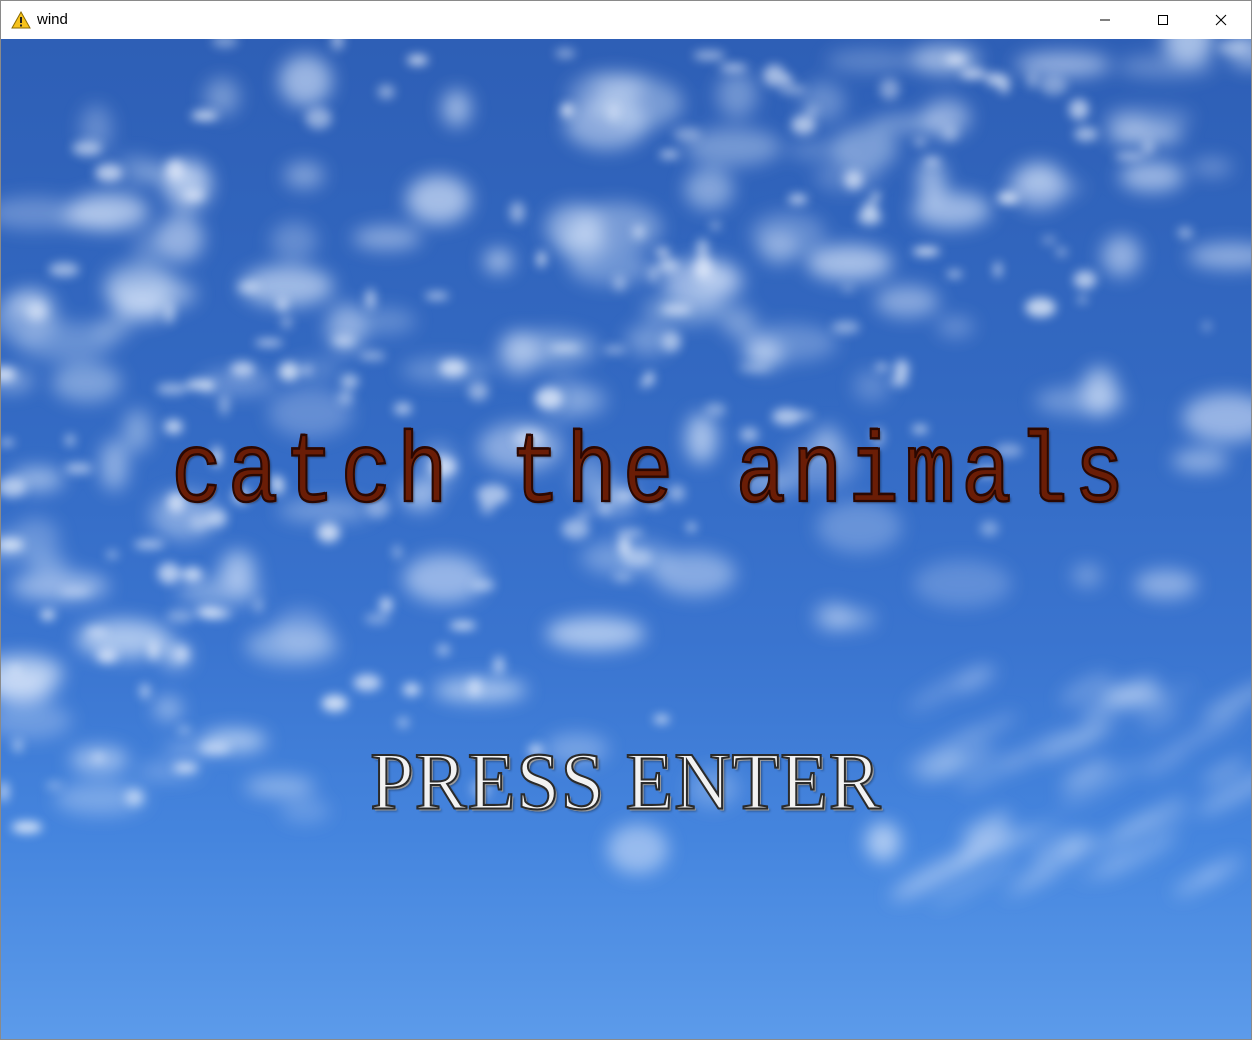  I want to click on title-bar: wind, so click(626, 20).